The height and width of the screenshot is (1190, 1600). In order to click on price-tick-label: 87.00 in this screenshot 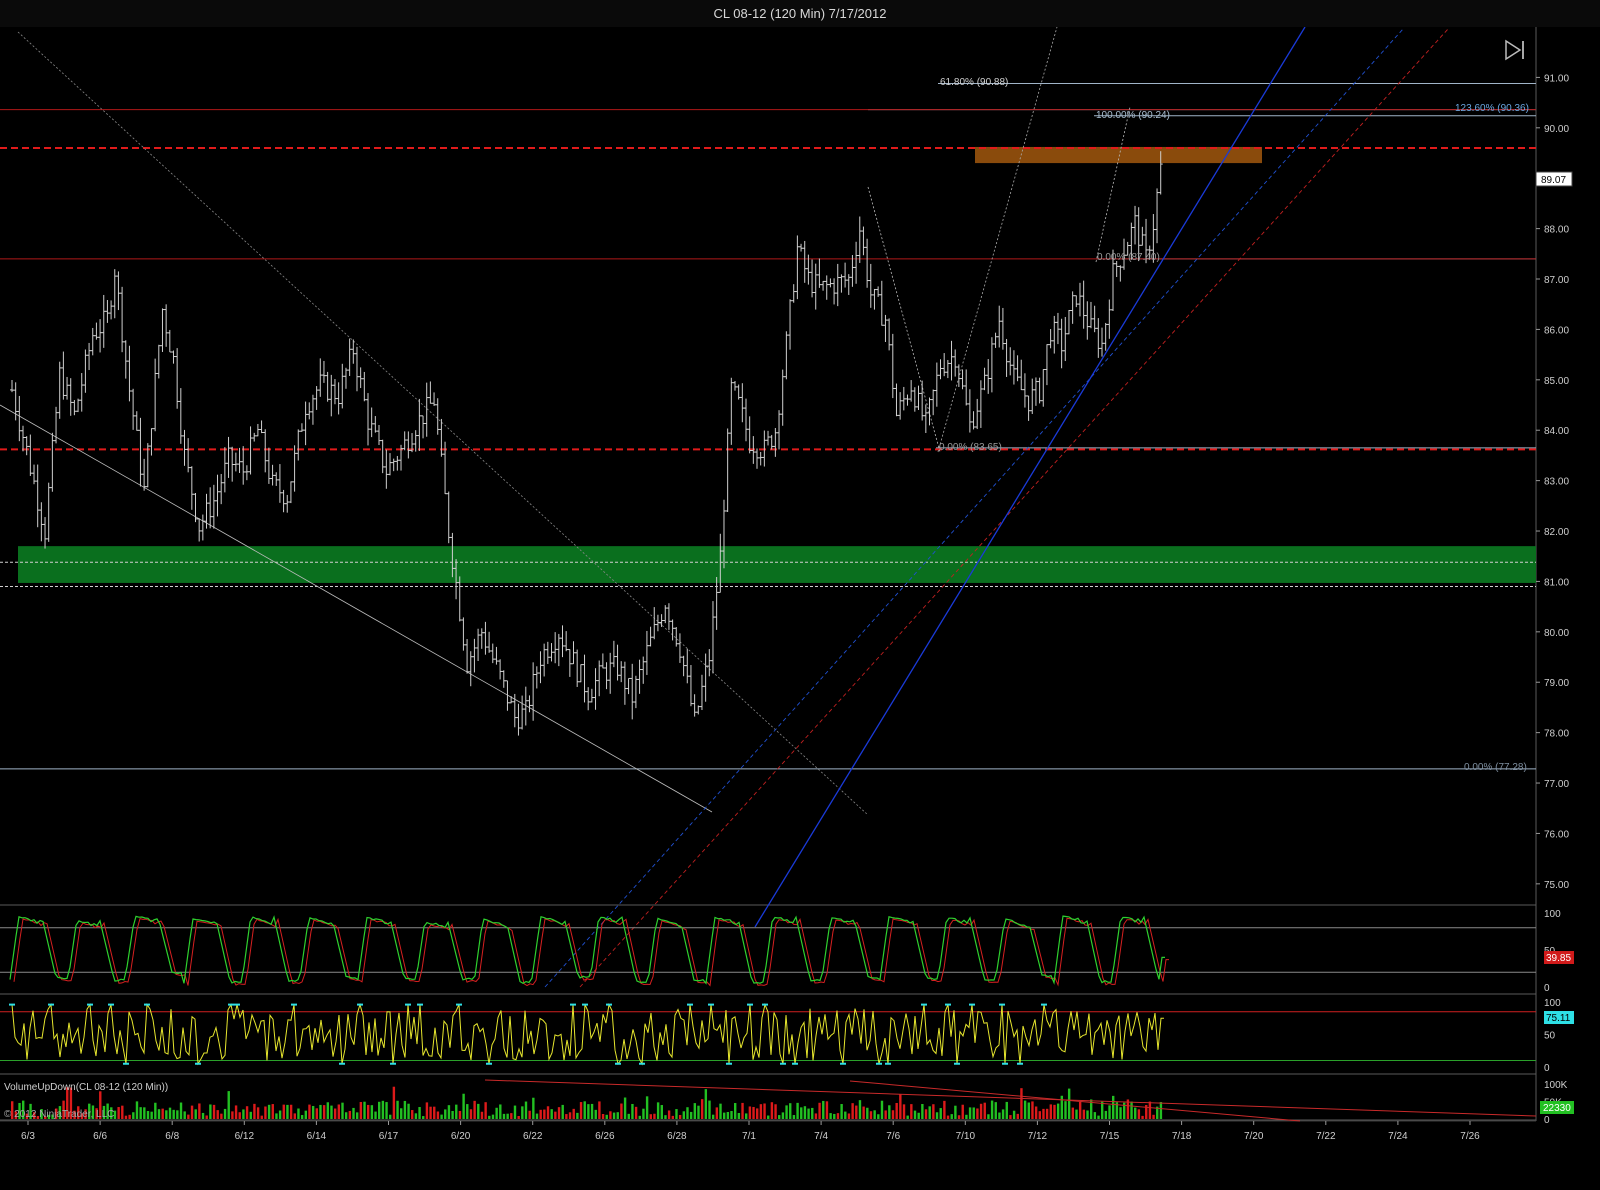, I will do `click(1556, 280)`.